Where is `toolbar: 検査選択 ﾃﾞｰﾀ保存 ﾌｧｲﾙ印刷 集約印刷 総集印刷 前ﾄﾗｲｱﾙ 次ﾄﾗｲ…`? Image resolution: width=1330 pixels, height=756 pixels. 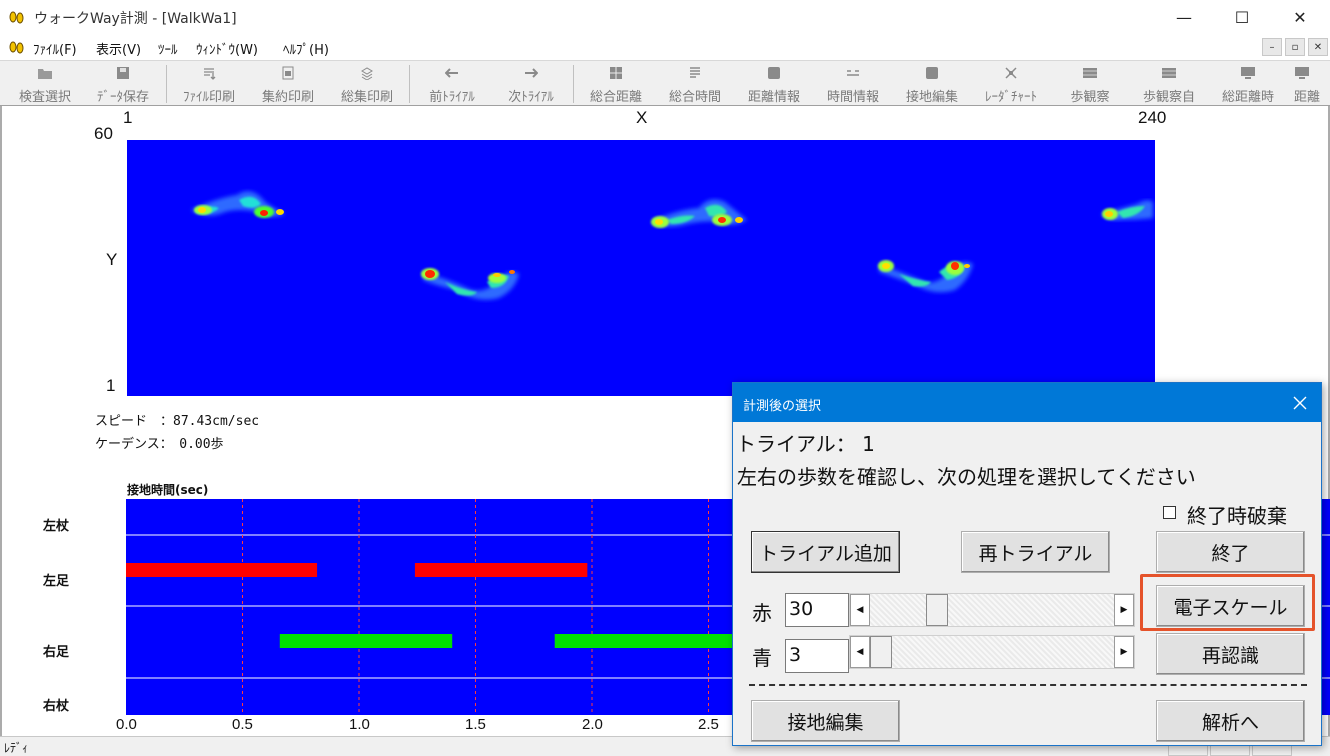 toolbar: 検査選択 ﾃﾞｰﾀ保存 ﾌｧｲﾙ印刷 集約印刷 総集印刷 前ﾄﾗｲｱﾙ 次ﾄﾗｲ… is located at coordinates (665, 83).